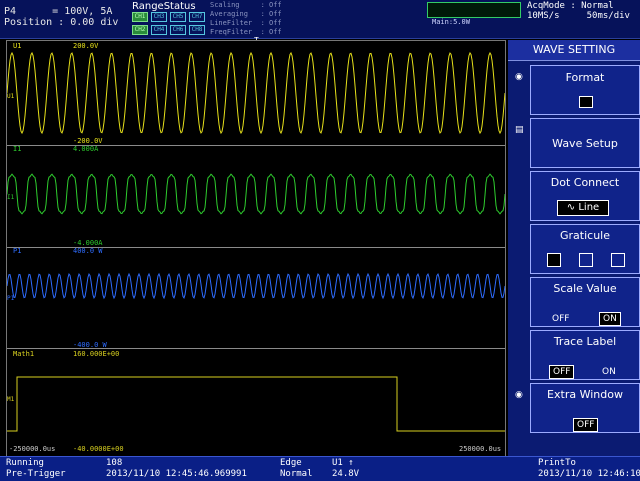 The image size is (640, 481). Describe the element at coordinates (88, 141) in the screenshot. I see `u1-bottom-scale: -200.0V` at that location.